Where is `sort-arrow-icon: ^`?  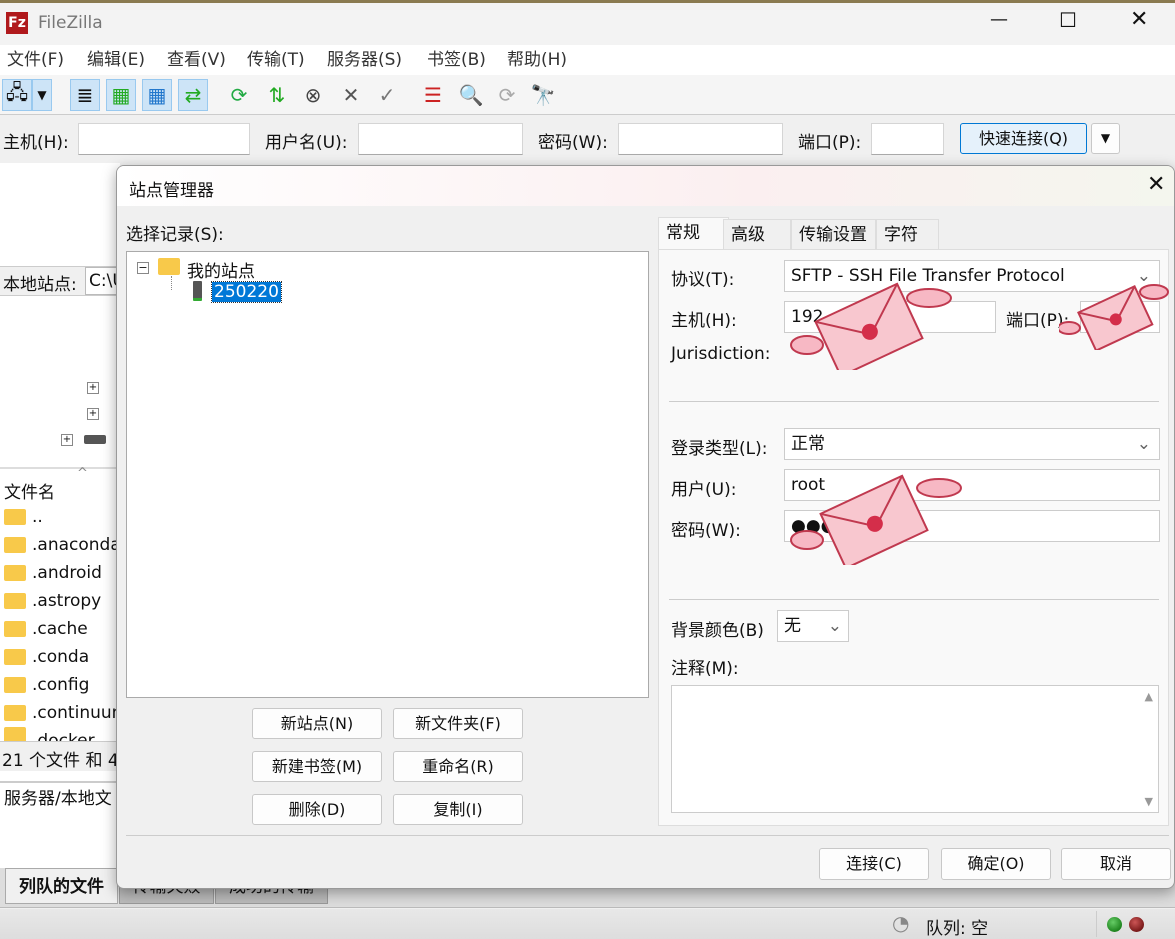 sort-arrow-icon: ^ is located at coordinates (82, 473).